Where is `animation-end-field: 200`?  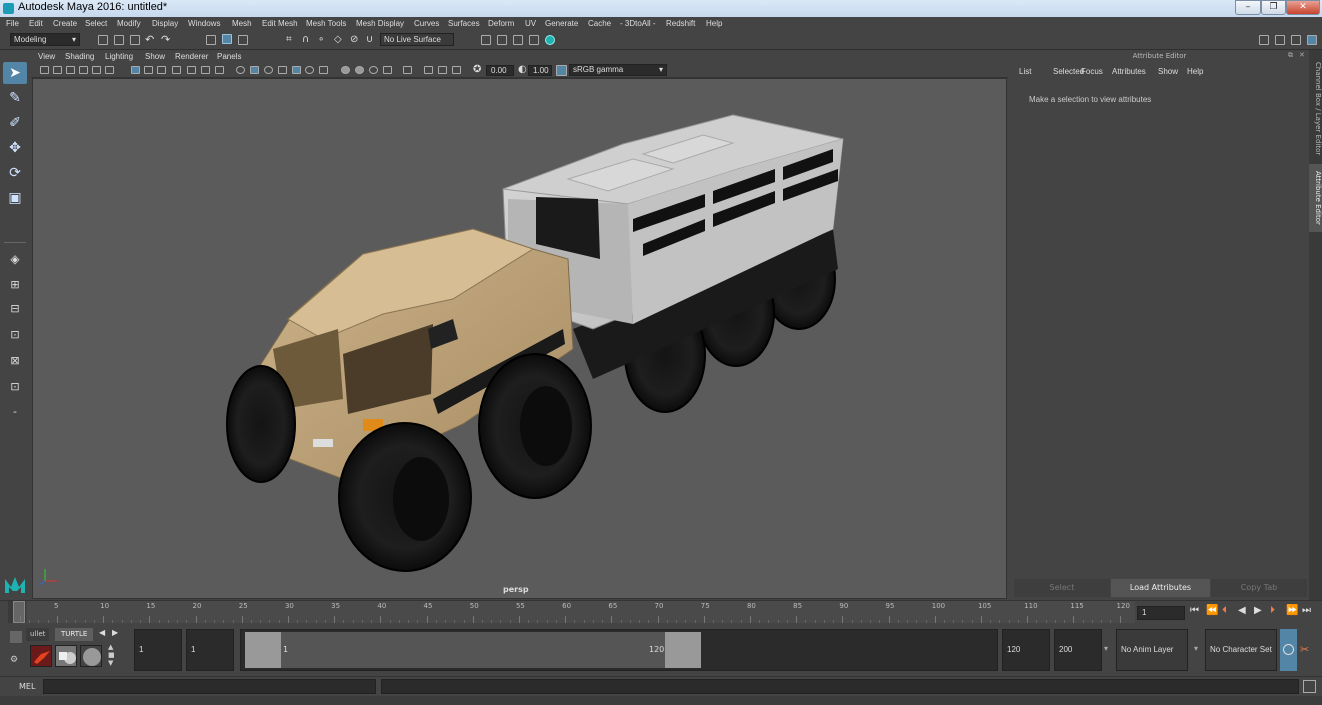
animation-end-field: 200 is located at coordinates (1078, 650).